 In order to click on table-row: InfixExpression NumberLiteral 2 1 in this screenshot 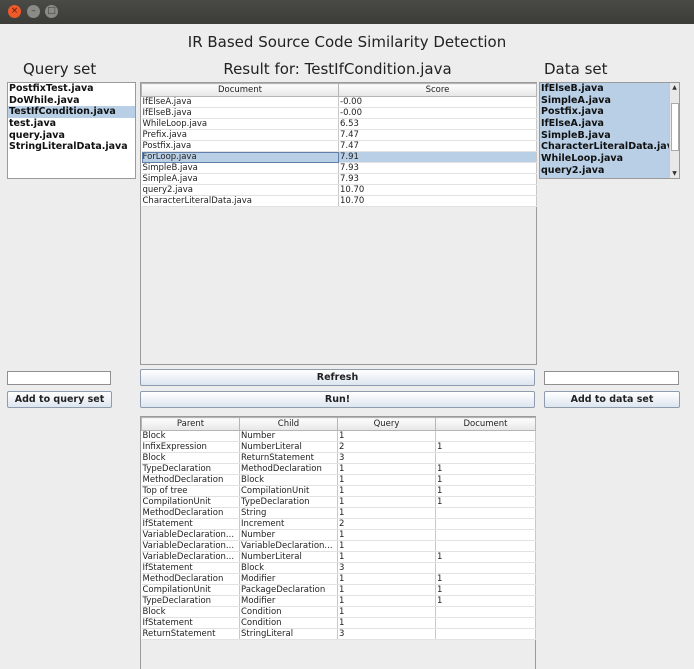, I will do `click(338, 447)`.